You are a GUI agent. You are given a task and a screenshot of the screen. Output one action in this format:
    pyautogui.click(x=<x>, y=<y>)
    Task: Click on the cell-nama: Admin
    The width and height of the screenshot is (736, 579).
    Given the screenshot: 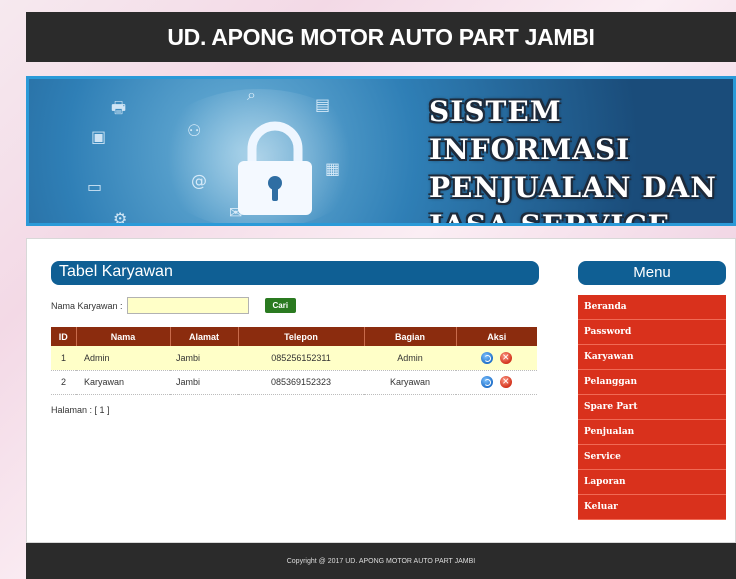 What is the action you would take?
    pyautogui.click(x=123, y=358)
    